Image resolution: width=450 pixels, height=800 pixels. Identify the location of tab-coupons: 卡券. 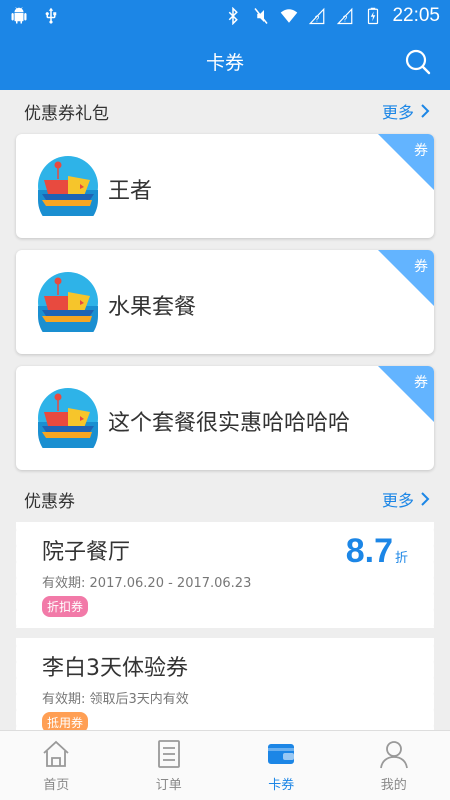
(281, 765).